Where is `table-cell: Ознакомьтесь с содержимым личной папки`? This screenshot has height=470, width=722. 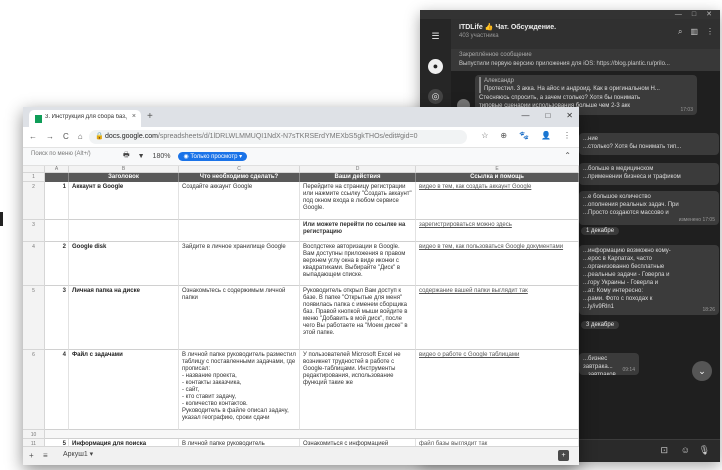 table-cell: Ознакомьтесь с содержимым личной папки is located at coordinates (239, 318).